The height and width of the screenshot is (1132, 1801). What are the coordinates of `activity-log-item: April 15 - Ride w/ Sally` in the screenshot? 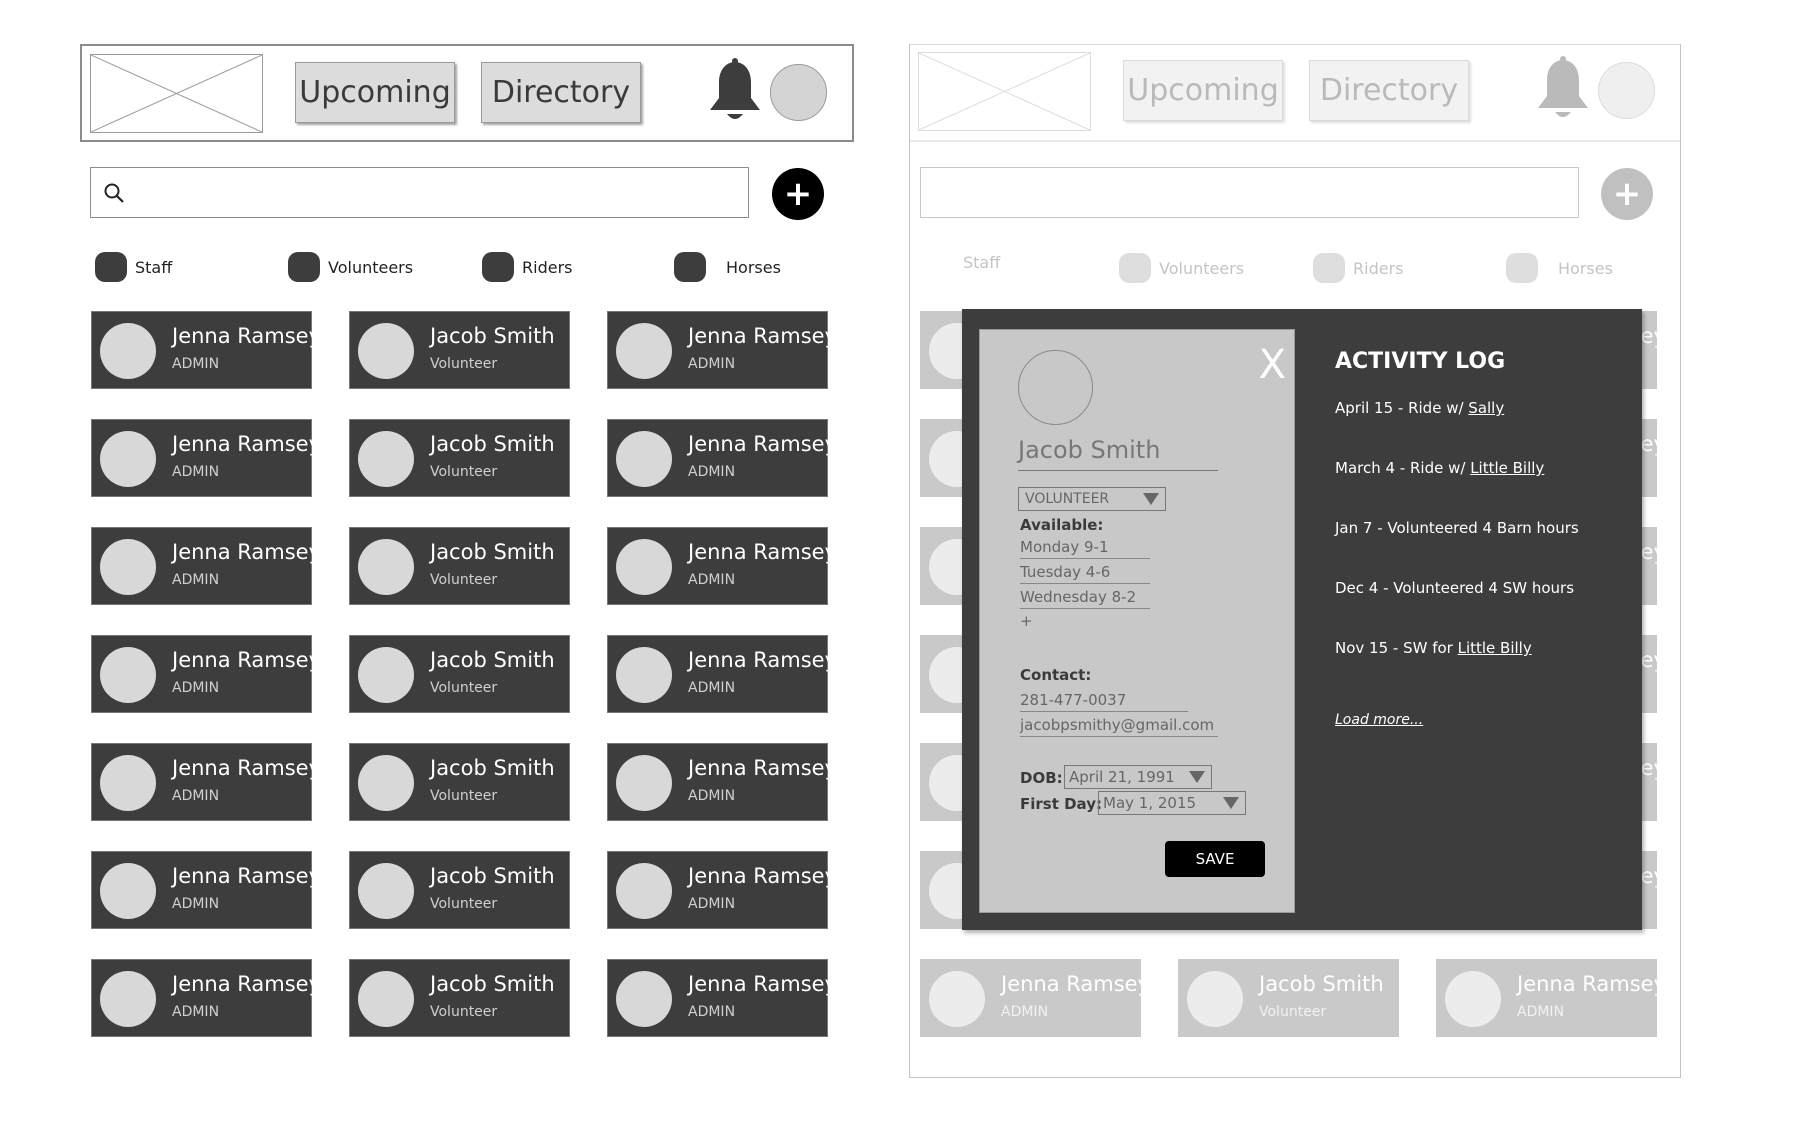 It's located at (1419, 408).